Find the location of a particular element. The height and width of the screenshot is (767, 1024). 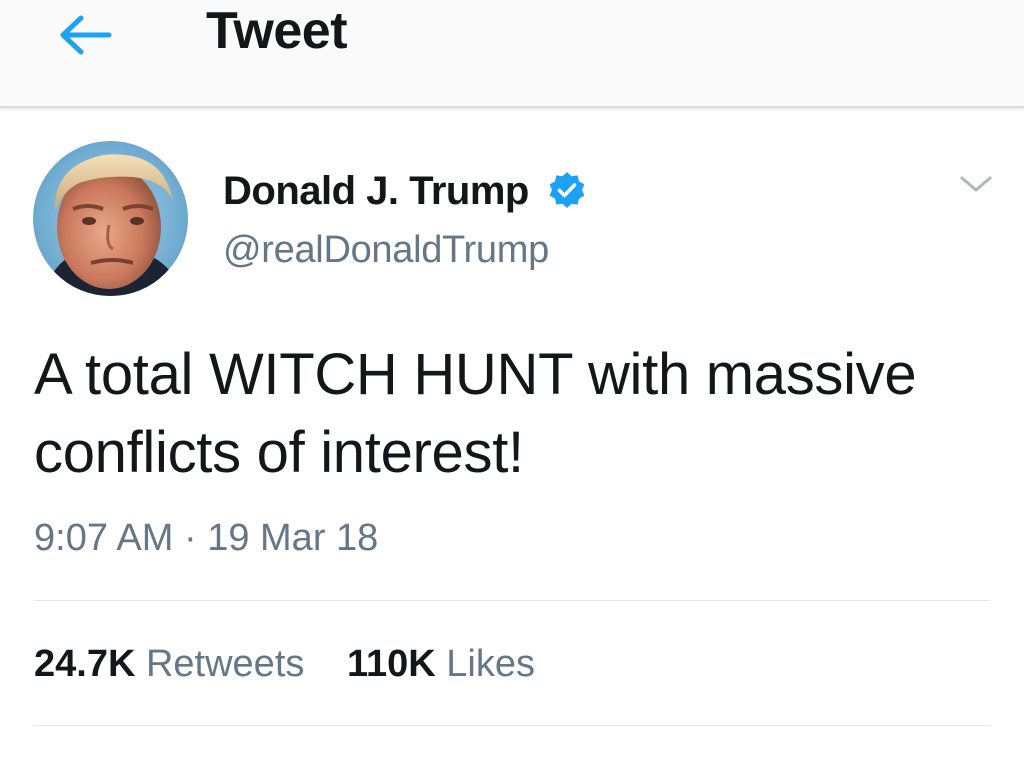

likes-label: Likes is located at coordinates (490, 664).